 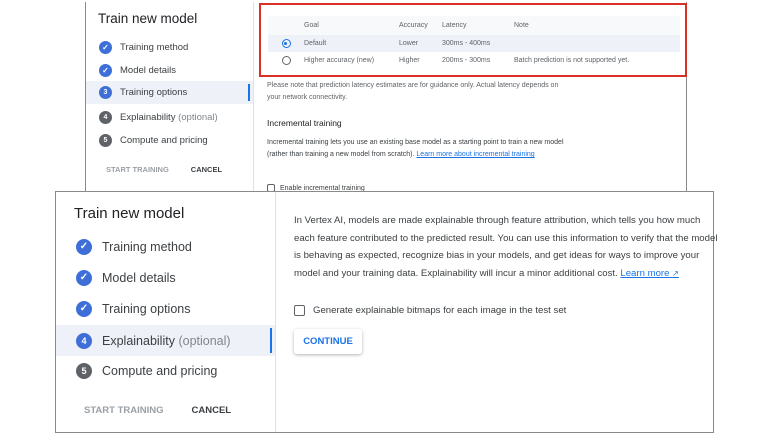 I want to click on radio-unselected, so click(x=286, y=60).